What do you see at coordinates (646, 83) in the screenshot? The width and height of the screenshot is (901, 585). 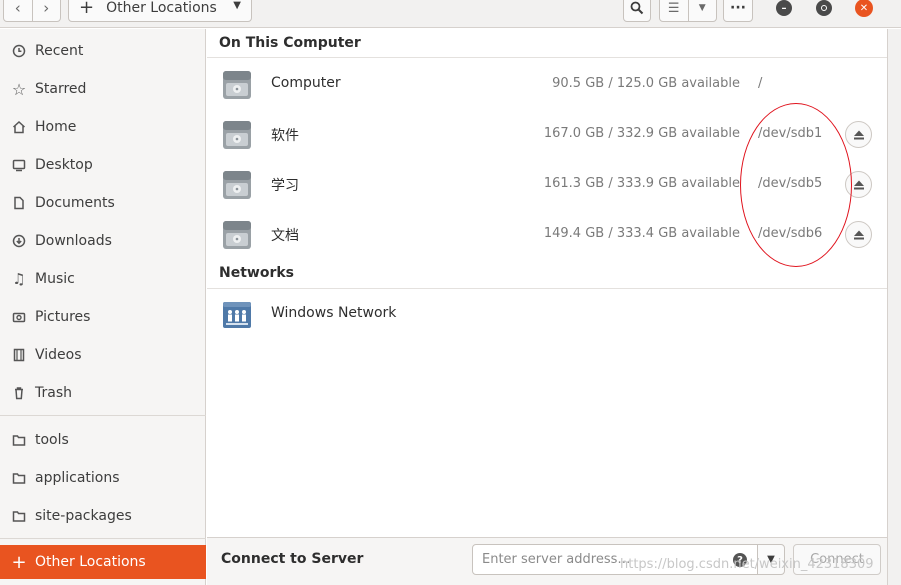 I see `drive-space: 90.5 GB / 125.0 GB available` at bounding box center [646, 83].